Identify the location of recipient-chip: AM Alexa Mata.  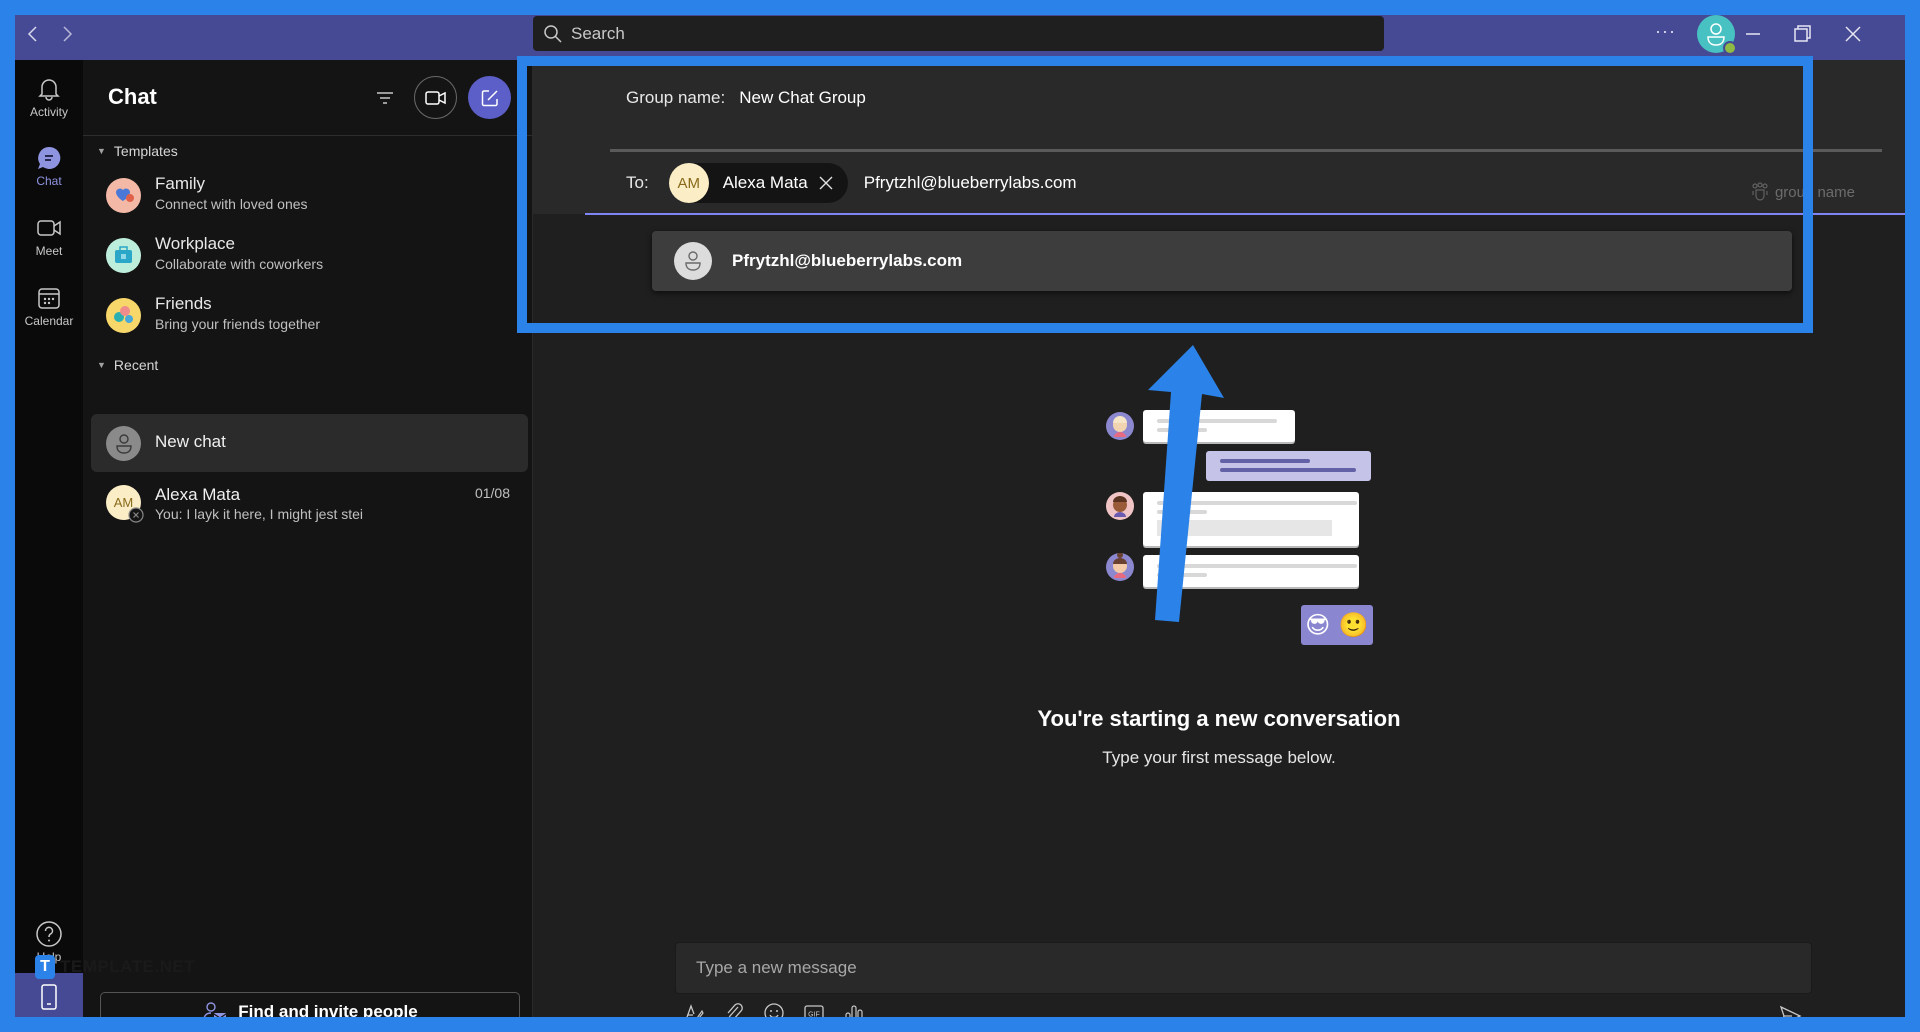
(758, 183).